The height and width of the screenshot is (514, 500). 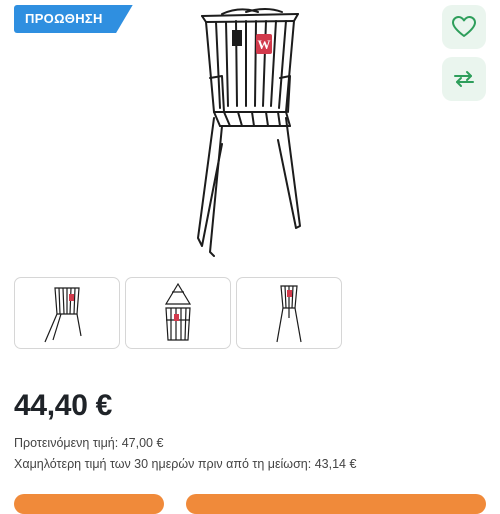 I want to click on recommended-price: Προτεινόμενη τιμή: 47,00 €, so click(x=88, y=443).